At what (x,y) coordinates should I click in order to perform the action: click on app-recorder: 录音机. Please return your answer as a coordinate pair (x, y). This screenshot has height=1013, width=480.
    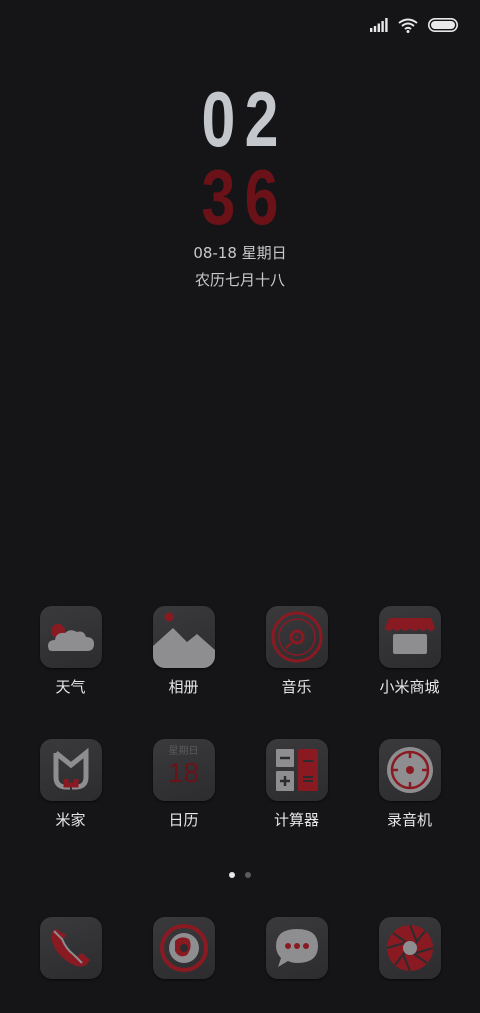
    Looking at the image, I should click on (409, 784).